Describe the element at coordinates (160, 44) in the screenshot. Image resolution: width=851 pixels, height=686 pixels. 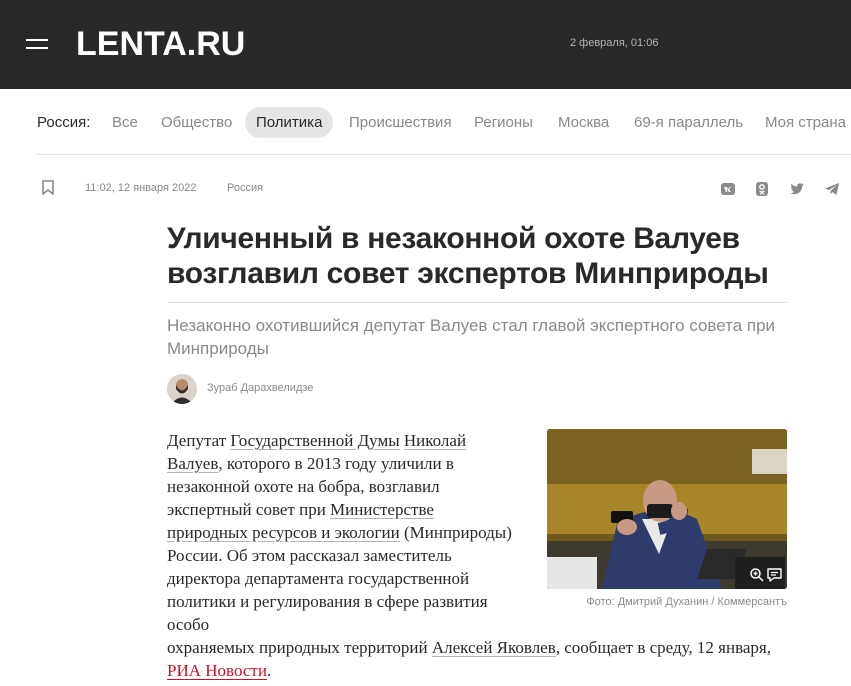
I see `site-logo: LENTA.RU` at that location.